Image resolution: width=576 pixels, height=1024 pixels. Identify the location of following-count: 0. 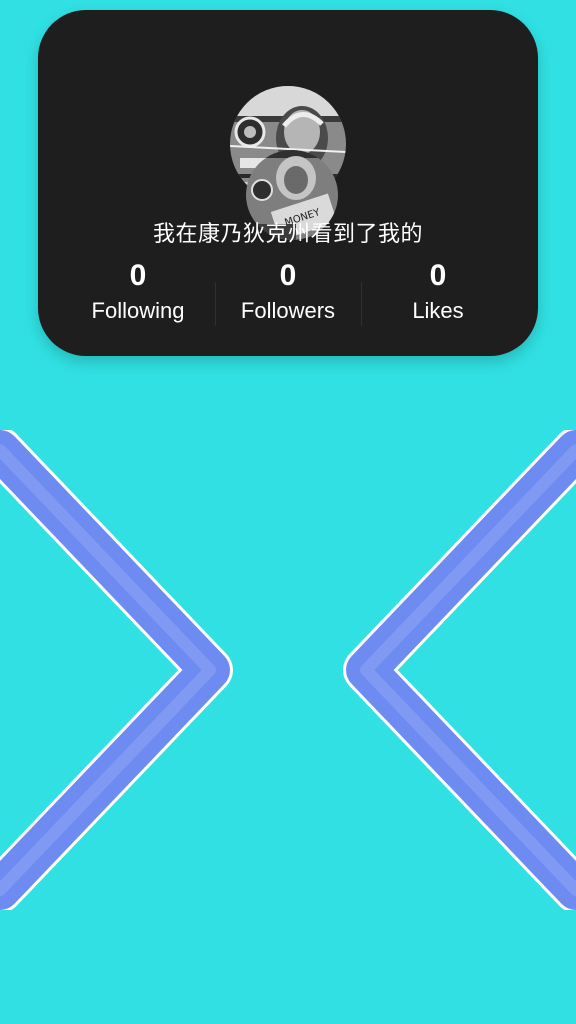
(138, 275).